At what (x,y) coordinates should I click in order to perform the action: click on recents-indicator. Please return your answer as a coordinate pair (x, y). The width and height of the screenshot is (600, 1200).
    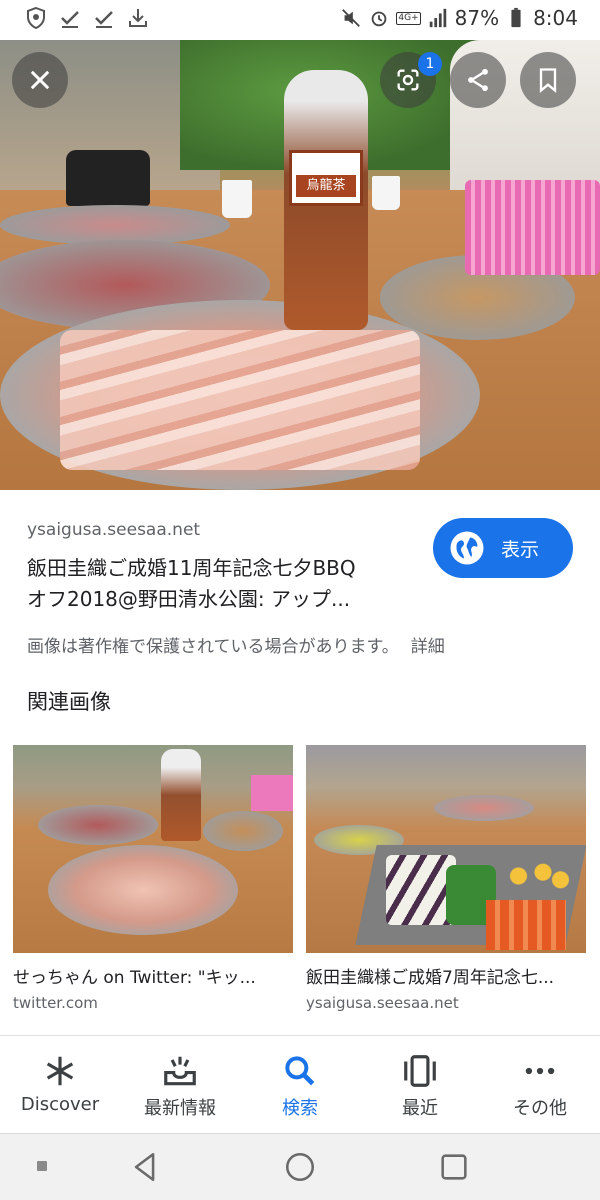
    Looking at the image, I should click on (42, 1166).